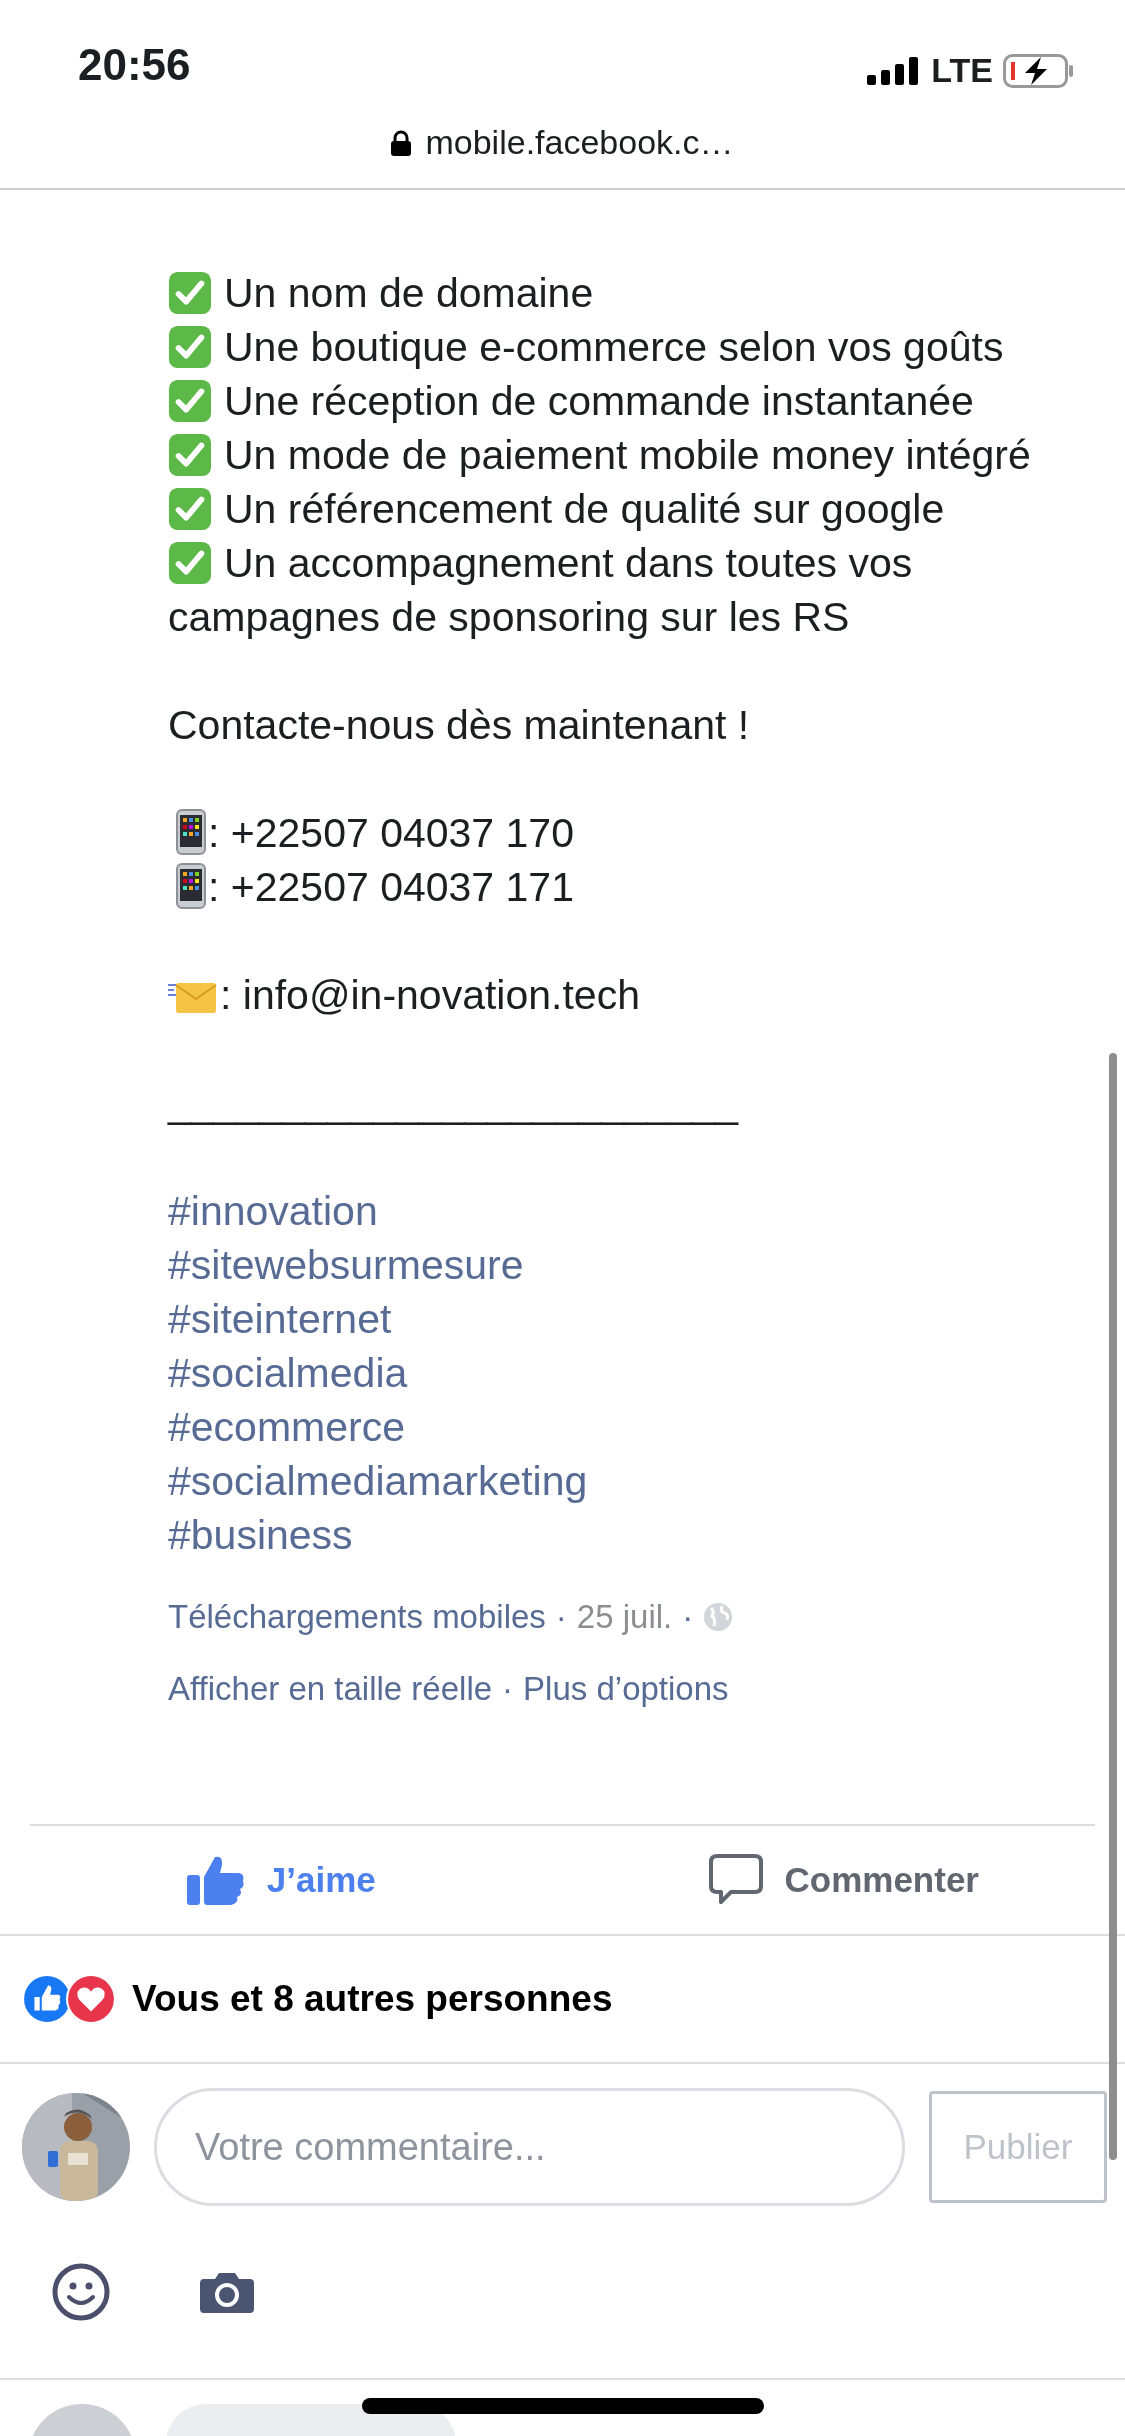 This screenshot has width=1125, height=2436. What do you see at coordinates (330, 1689) in the screenshot?
I see `meta-link: Afficher en taille réelle` at bounding box center [330, 1689].